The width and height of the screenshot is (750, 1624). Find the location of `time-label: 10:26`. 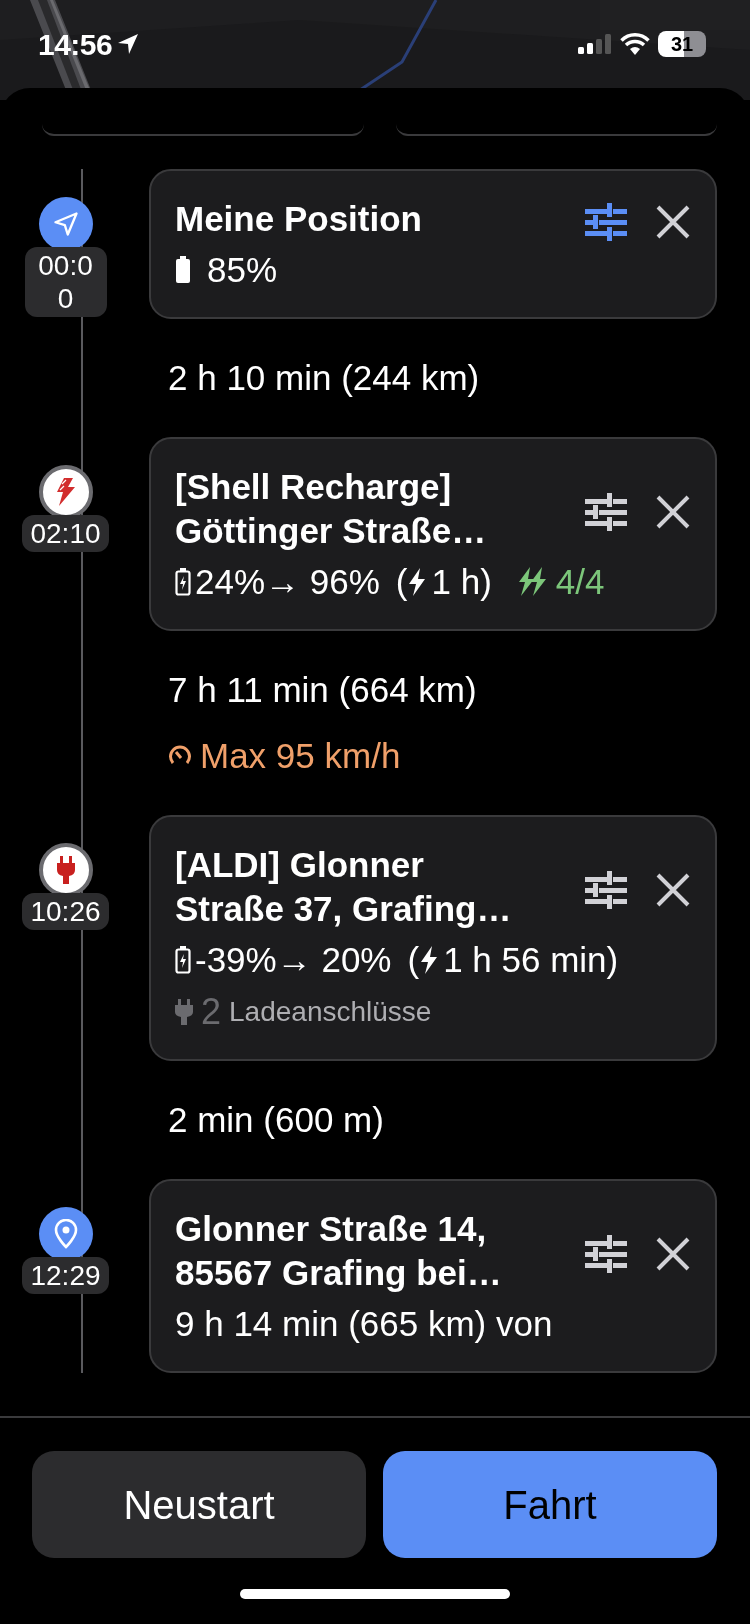

time-label: 10:26 is located at coordinates (65, 911).